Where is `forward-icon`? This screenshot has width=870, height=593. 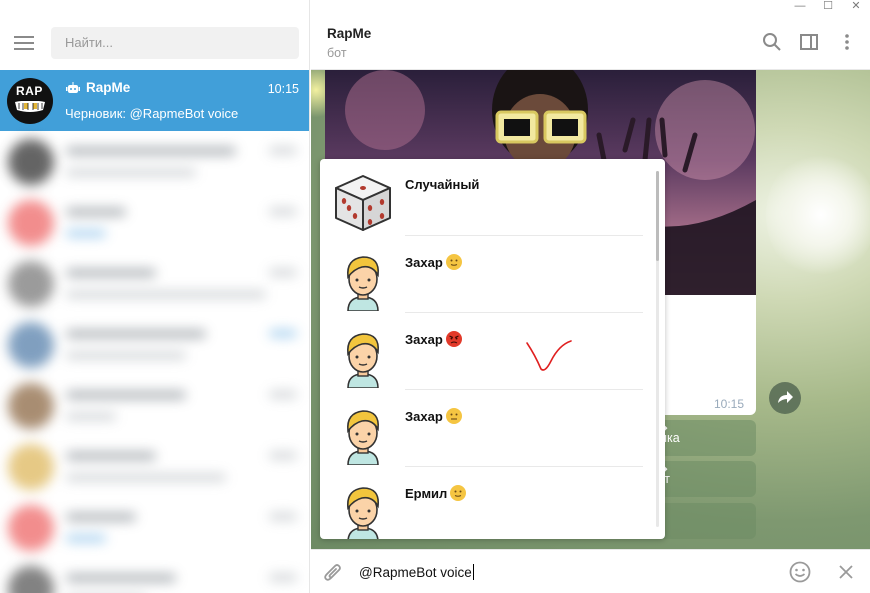 forward-icon is located at coordinates (785, 398).